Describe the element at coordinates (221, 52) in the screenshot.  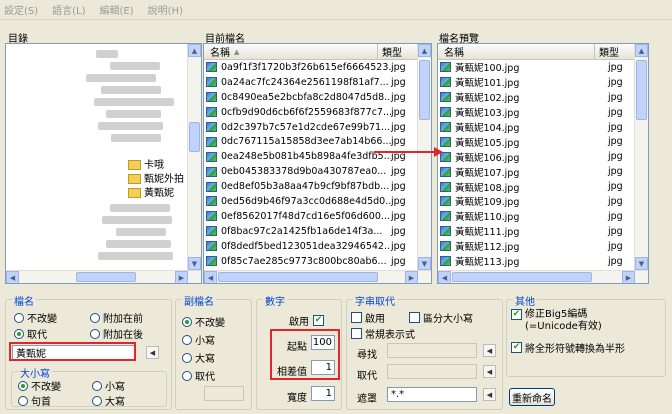
I see `col-name-header: 名稱 ▲` at that location.